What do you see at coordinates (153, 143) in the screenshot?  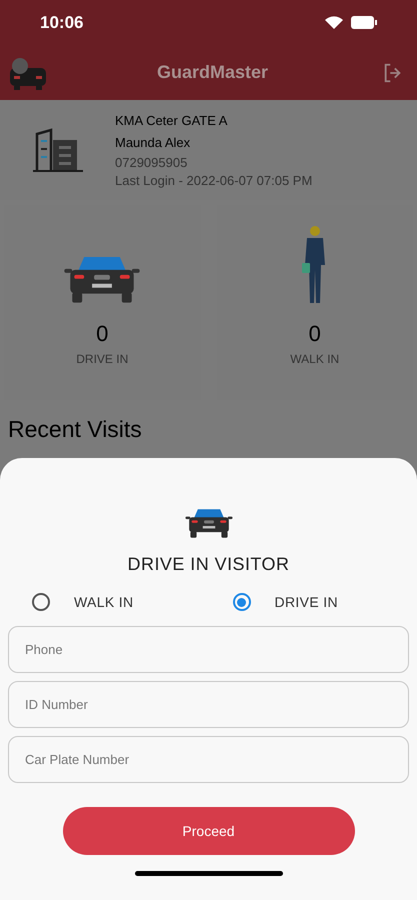 I see `guard-name: Maunda Alex` at bounding box center [153, 143].